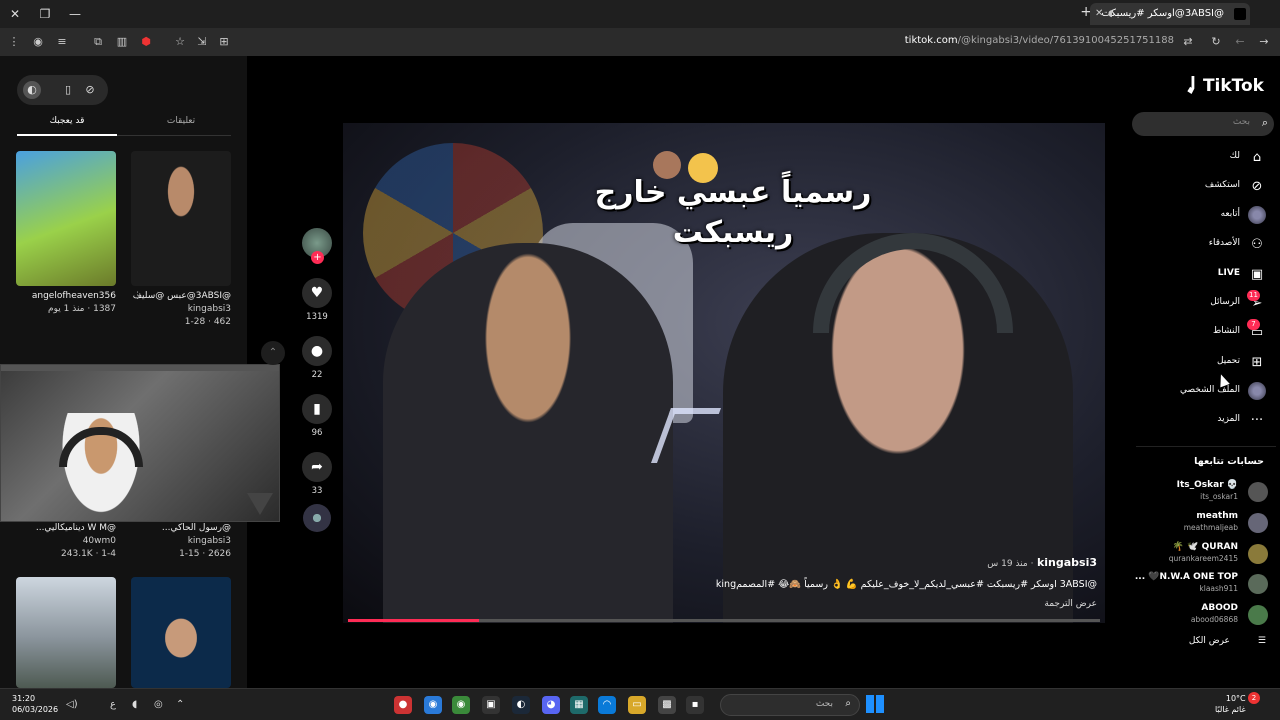 The image size is (1280, 720). Describe the element at coordinates (317, 351) in the screenshot. I see `comment-button: ●` at that location.